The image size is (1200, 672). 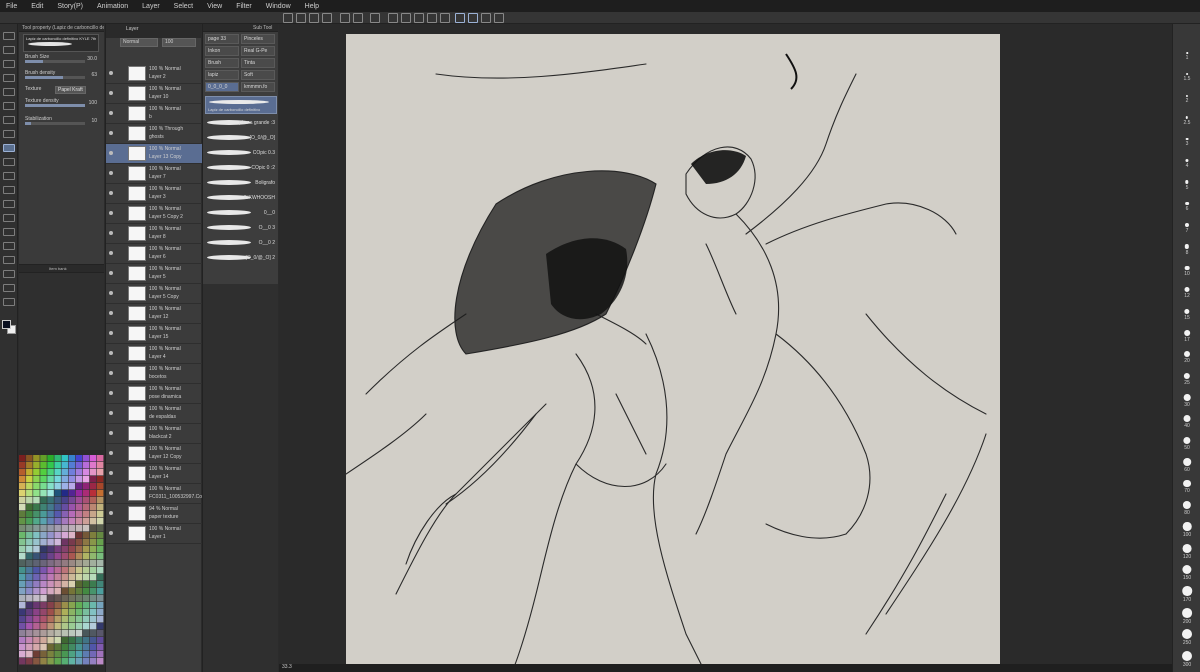 I want to click on brush-row: O__0 2, so click(x=241, y=243).